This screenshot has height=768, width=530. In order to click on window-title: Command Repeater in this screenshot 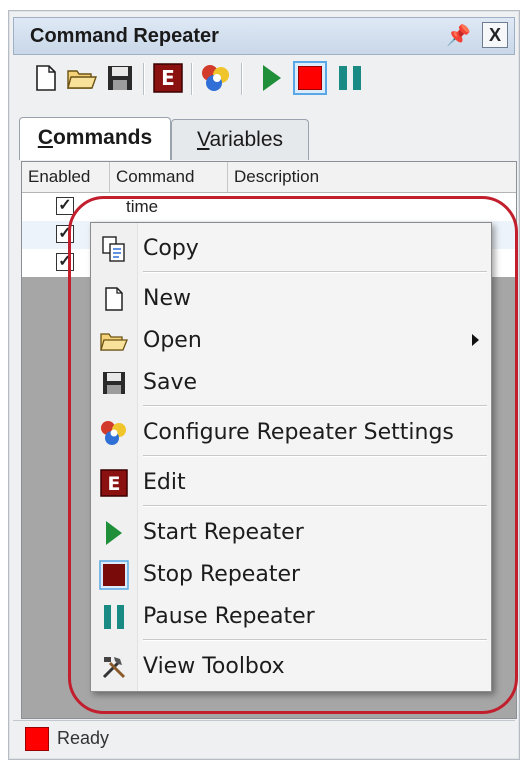, I will do `click(124, 36)`.